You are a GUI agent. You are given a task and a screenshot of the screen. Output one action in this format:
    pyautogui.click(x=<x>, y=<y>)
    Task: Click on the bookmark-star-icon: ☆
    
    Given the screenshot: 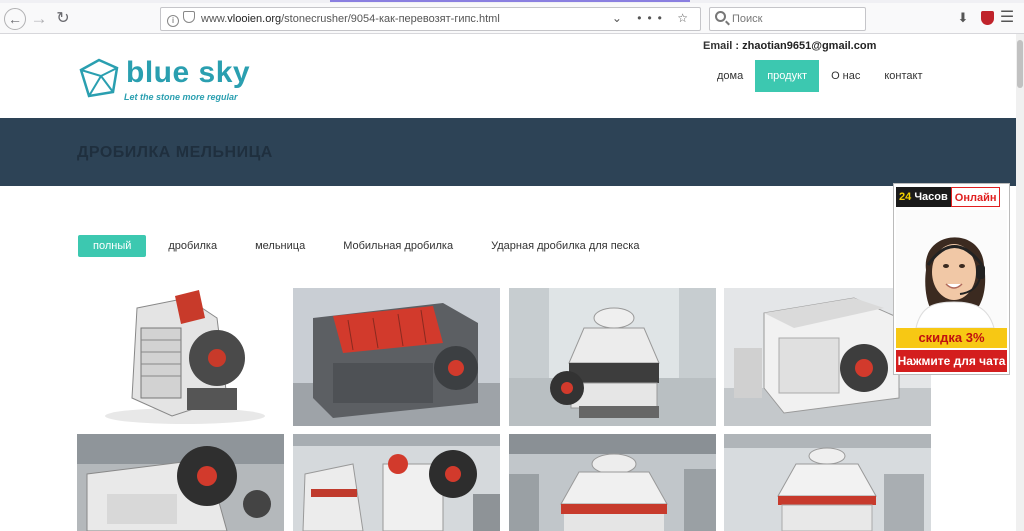 What is the action you would take?
    pyautogui.click(x=685, y=18)
    